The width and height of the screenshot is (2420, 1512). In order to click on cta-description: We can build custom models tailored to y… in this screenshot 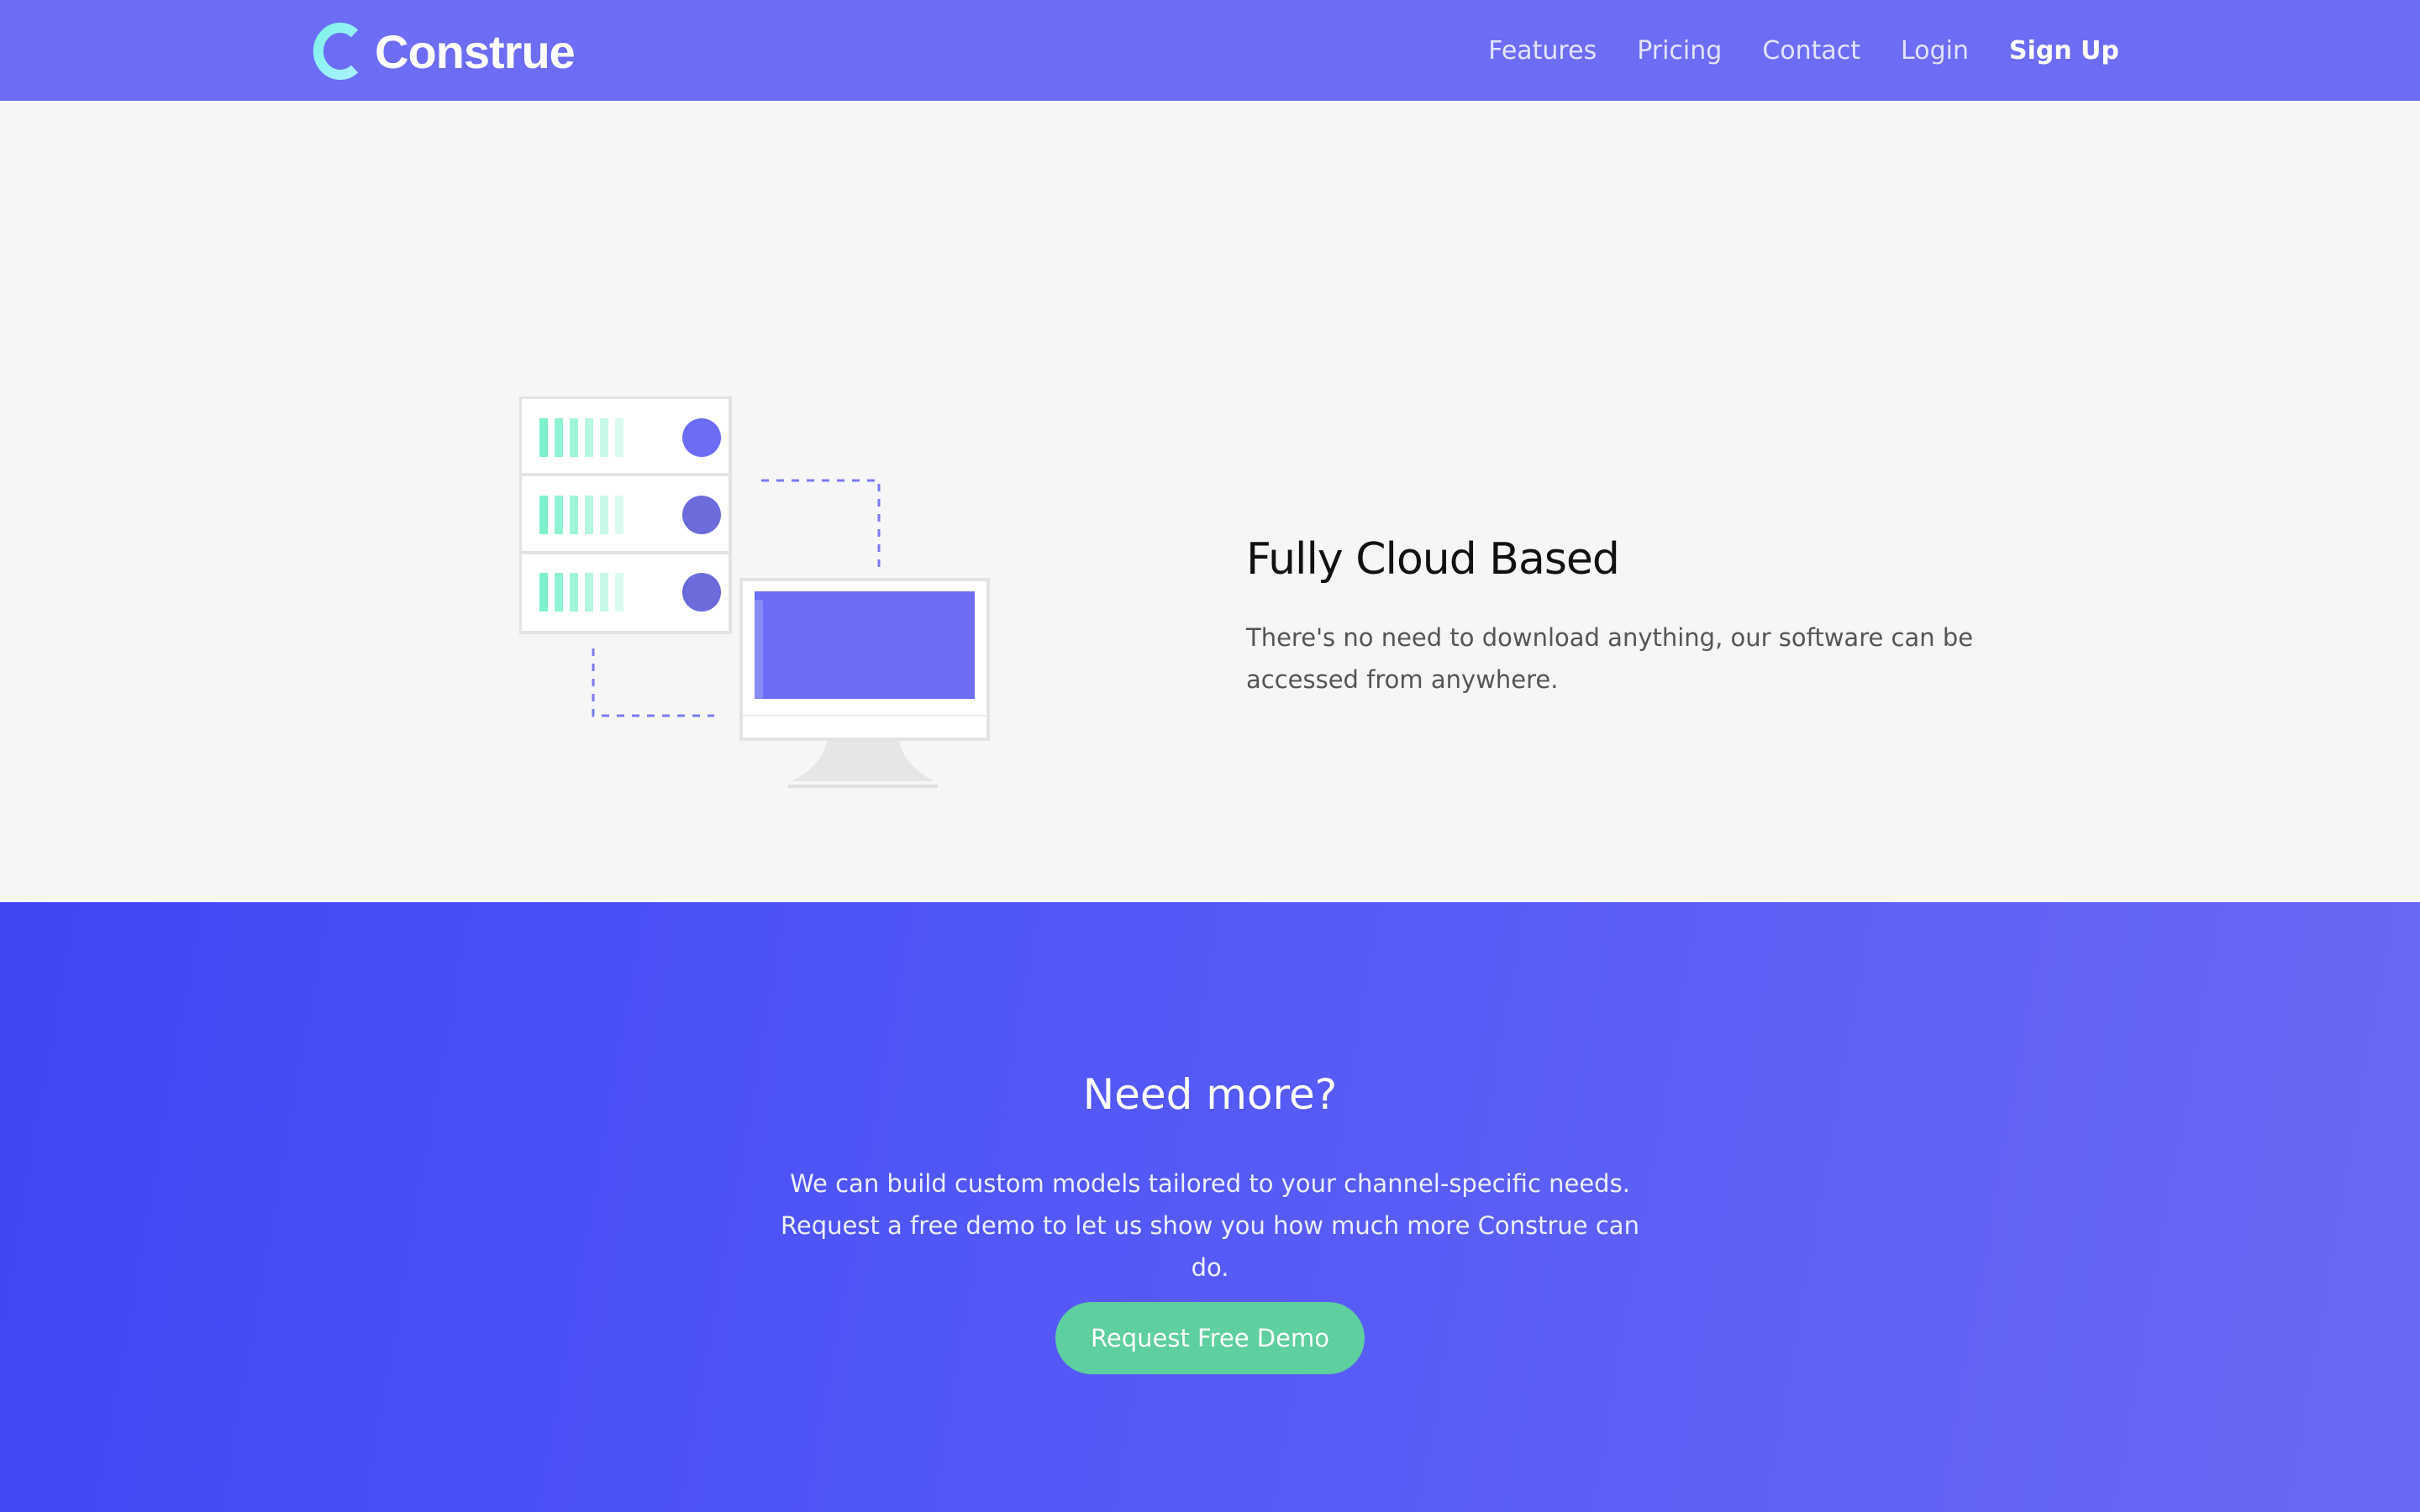, I will do `click(1210, 1225)`.